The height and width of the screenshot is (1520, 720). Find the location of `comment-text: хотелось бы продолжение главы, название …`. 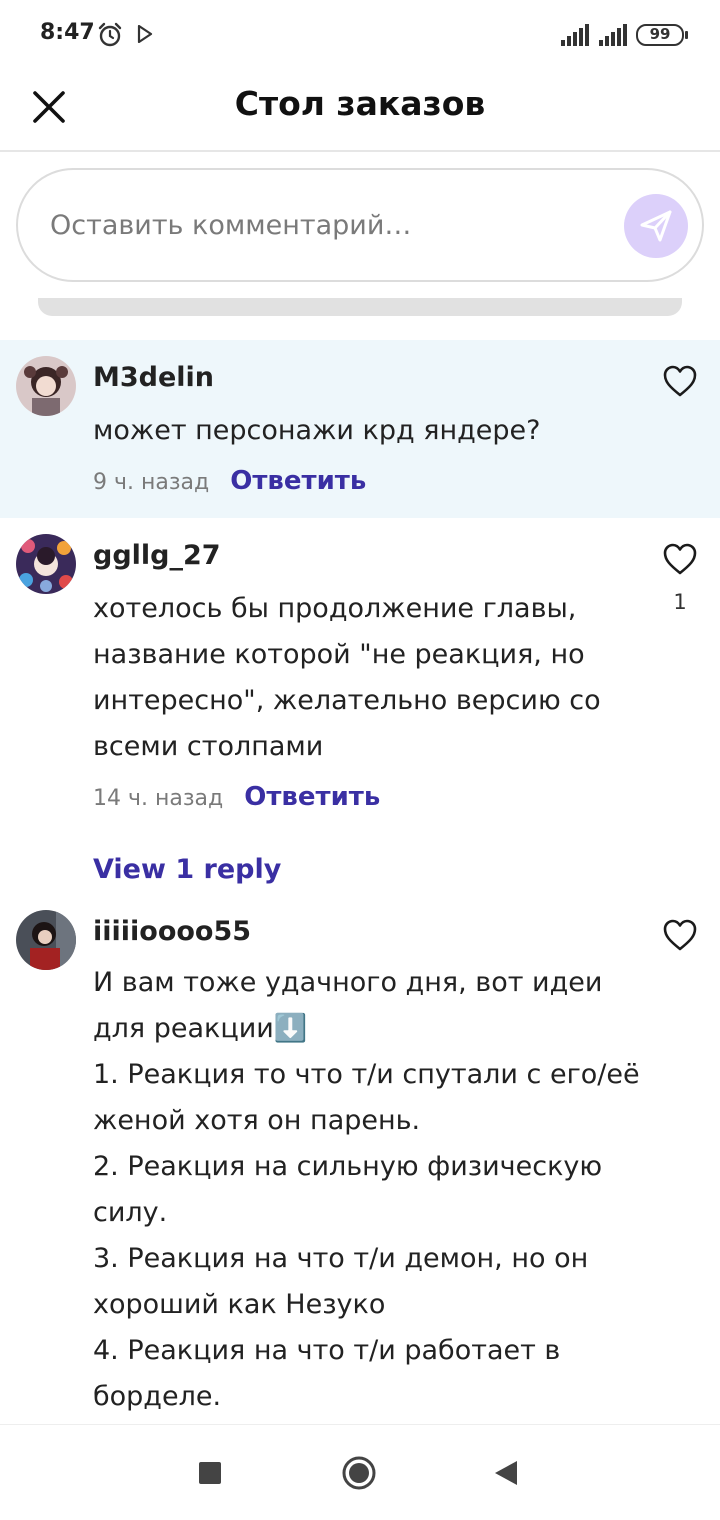

comment-text: хотелось бы продолжение главы, название … is located at coordinates (347, 677).